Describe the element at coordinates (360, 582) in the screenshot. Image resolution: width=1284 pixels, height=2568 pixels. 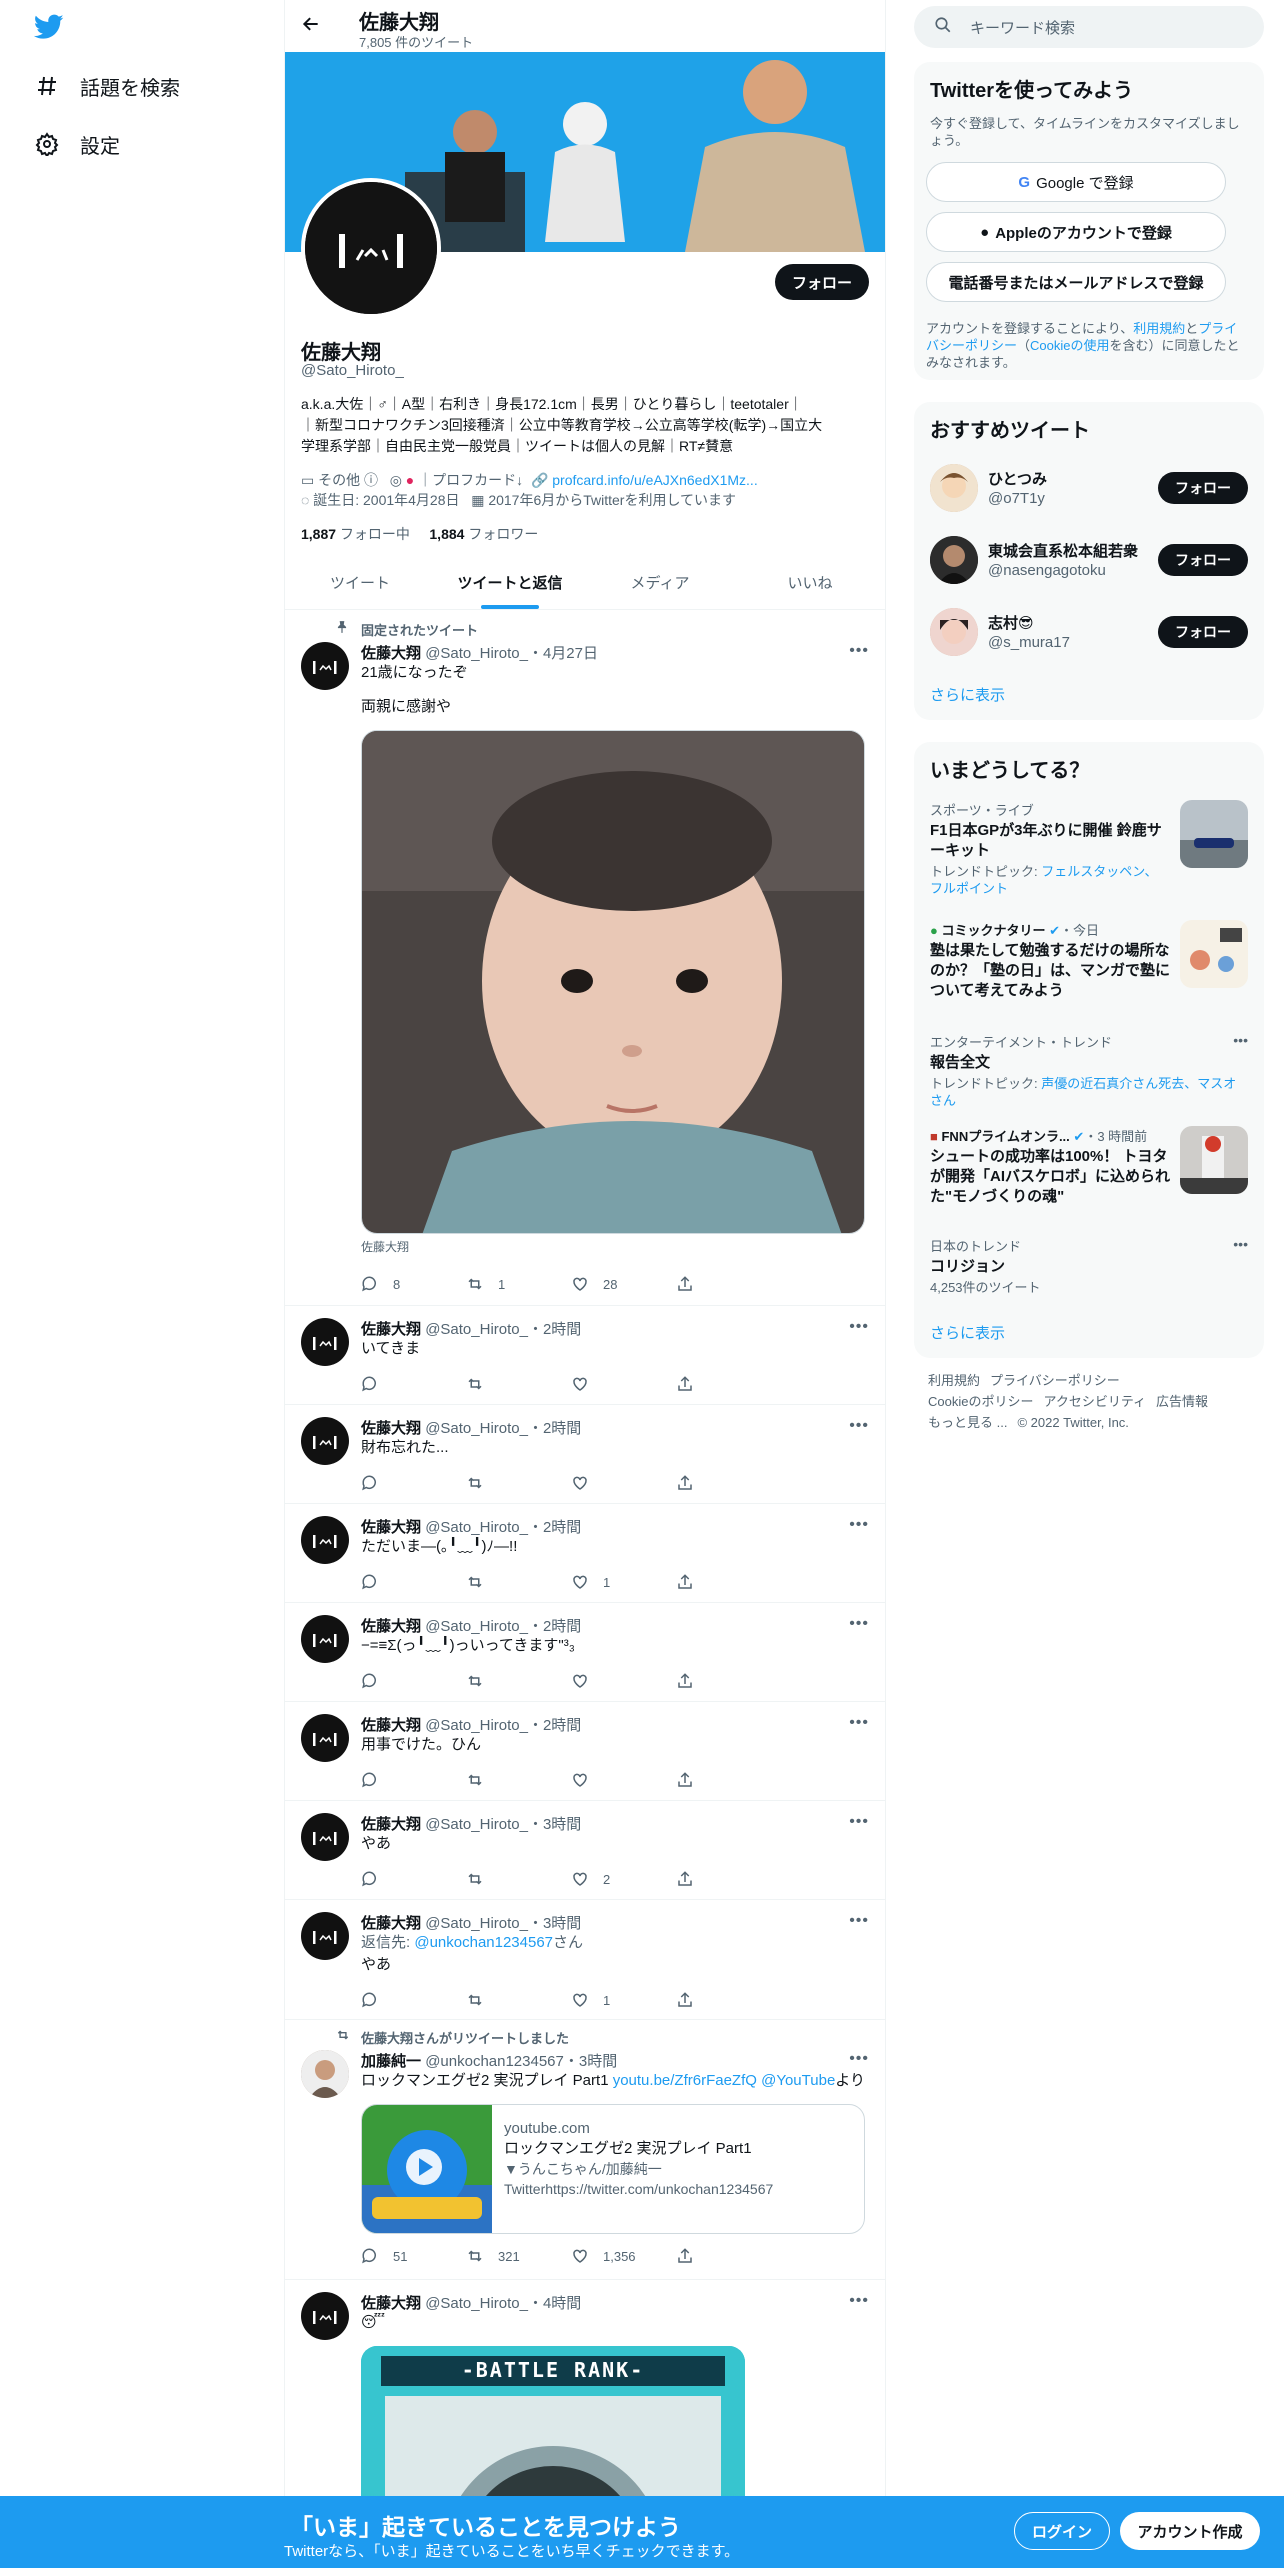
I see `tab-tweets: ツイート` at that location.